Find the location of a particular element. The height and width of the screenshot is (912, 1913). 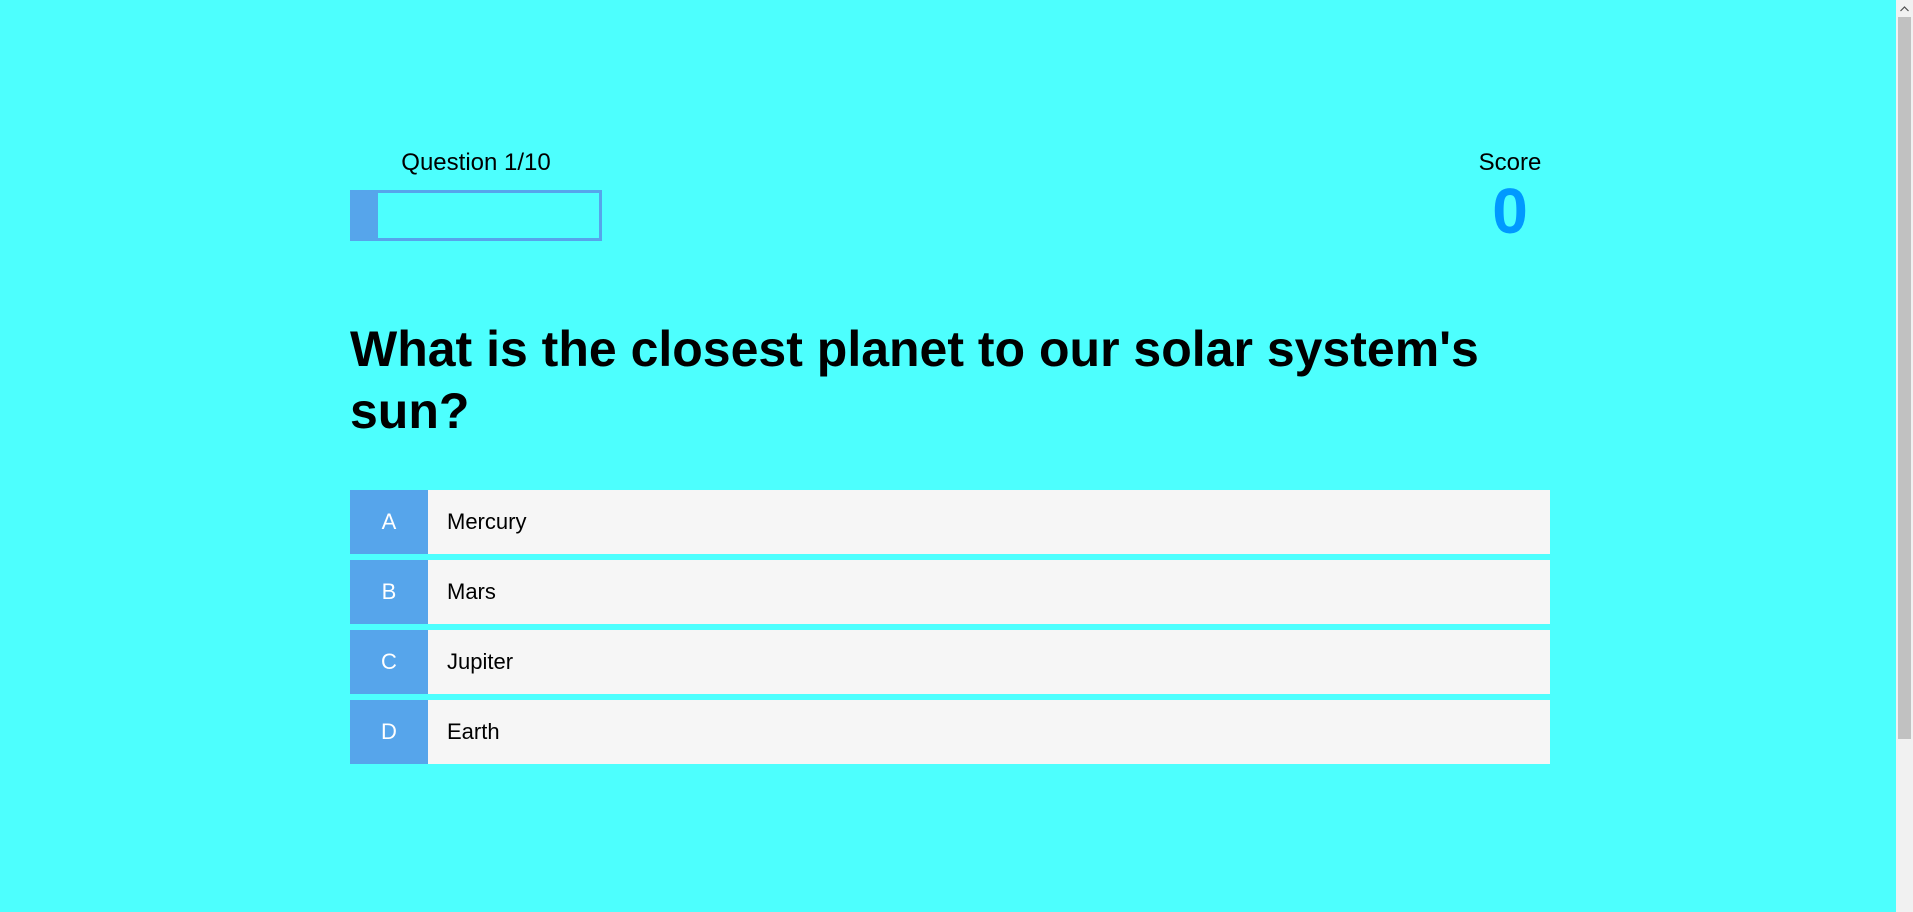

choice-text: Mercury is located at coordinates (477, 522).